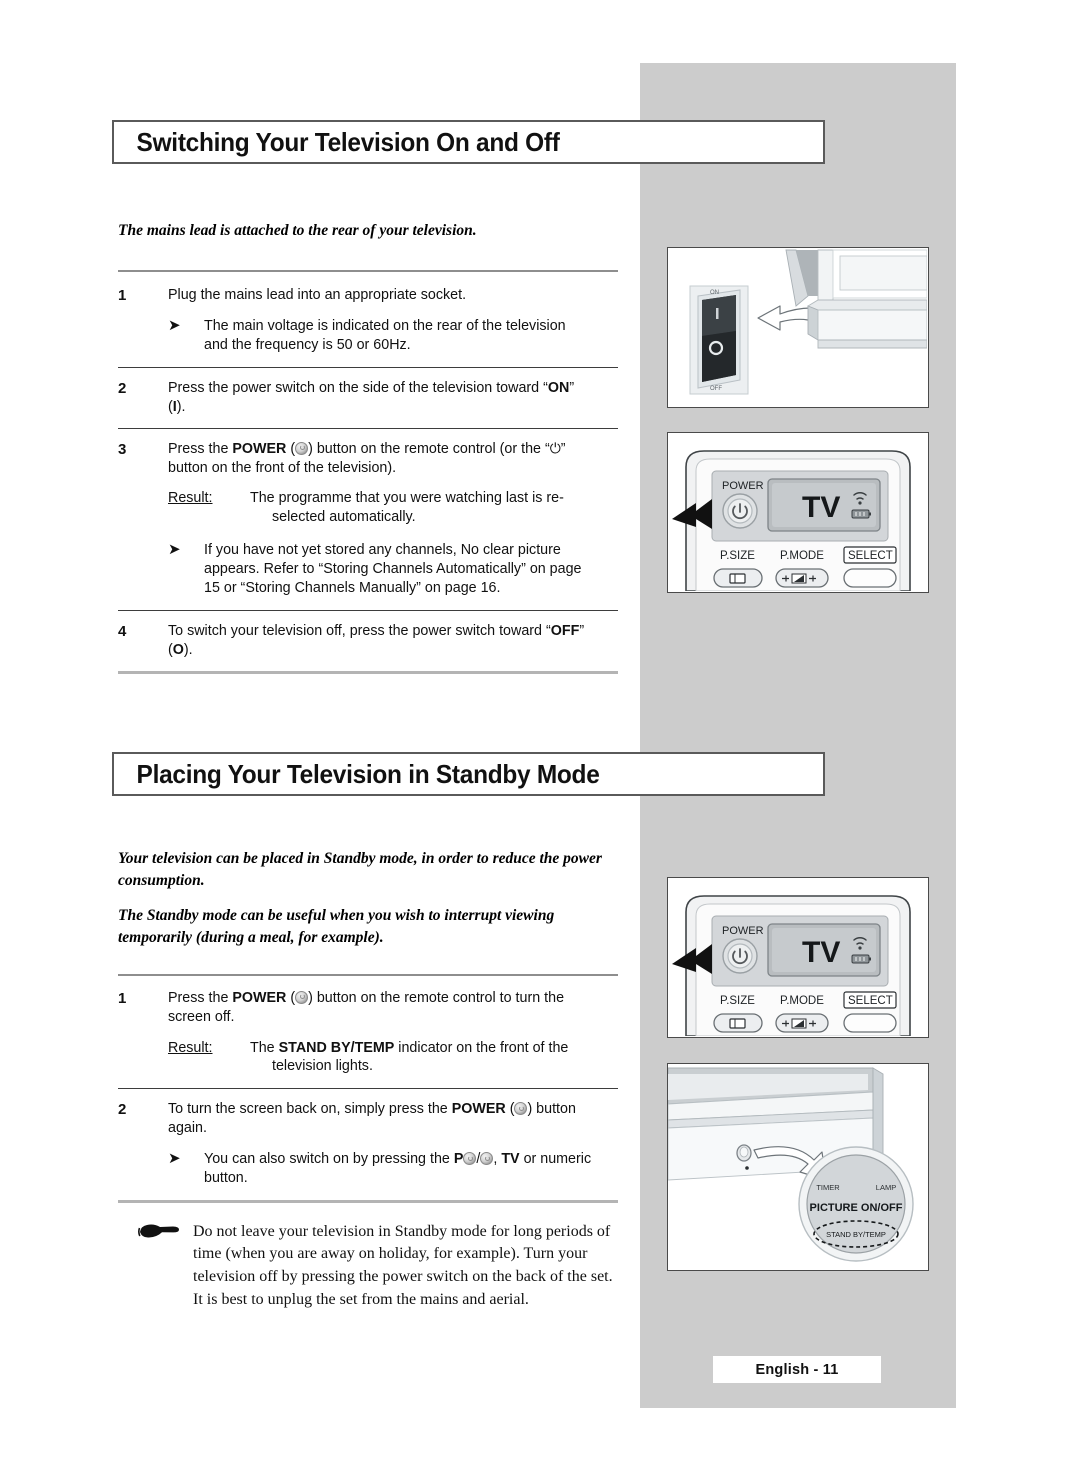 The image size is (1080, 1473). I want to click on step-3-text-a: Press the, so click(200, 448).